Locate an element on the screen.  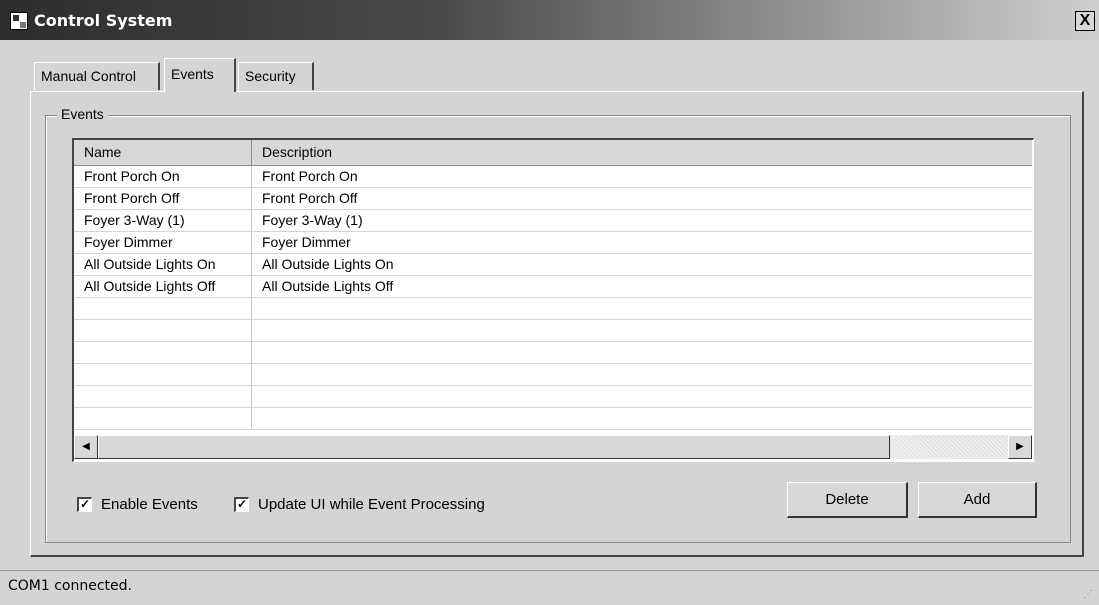
tab-events: Events is located at coordinates (200, 75).